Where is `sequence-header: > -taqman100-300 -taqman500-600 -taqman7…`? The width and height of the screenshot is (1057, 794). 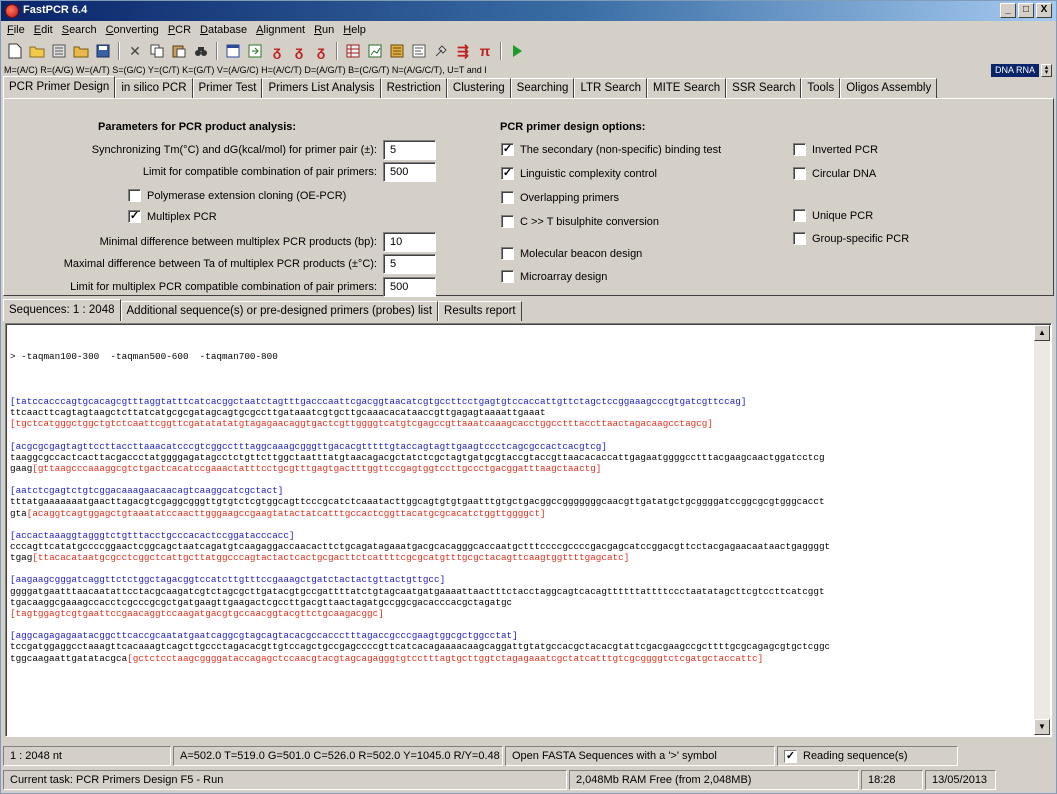
sequence-header: > -taqman100-300 -taqman500-600 -taqman7… is located at coordinates (144, 357).